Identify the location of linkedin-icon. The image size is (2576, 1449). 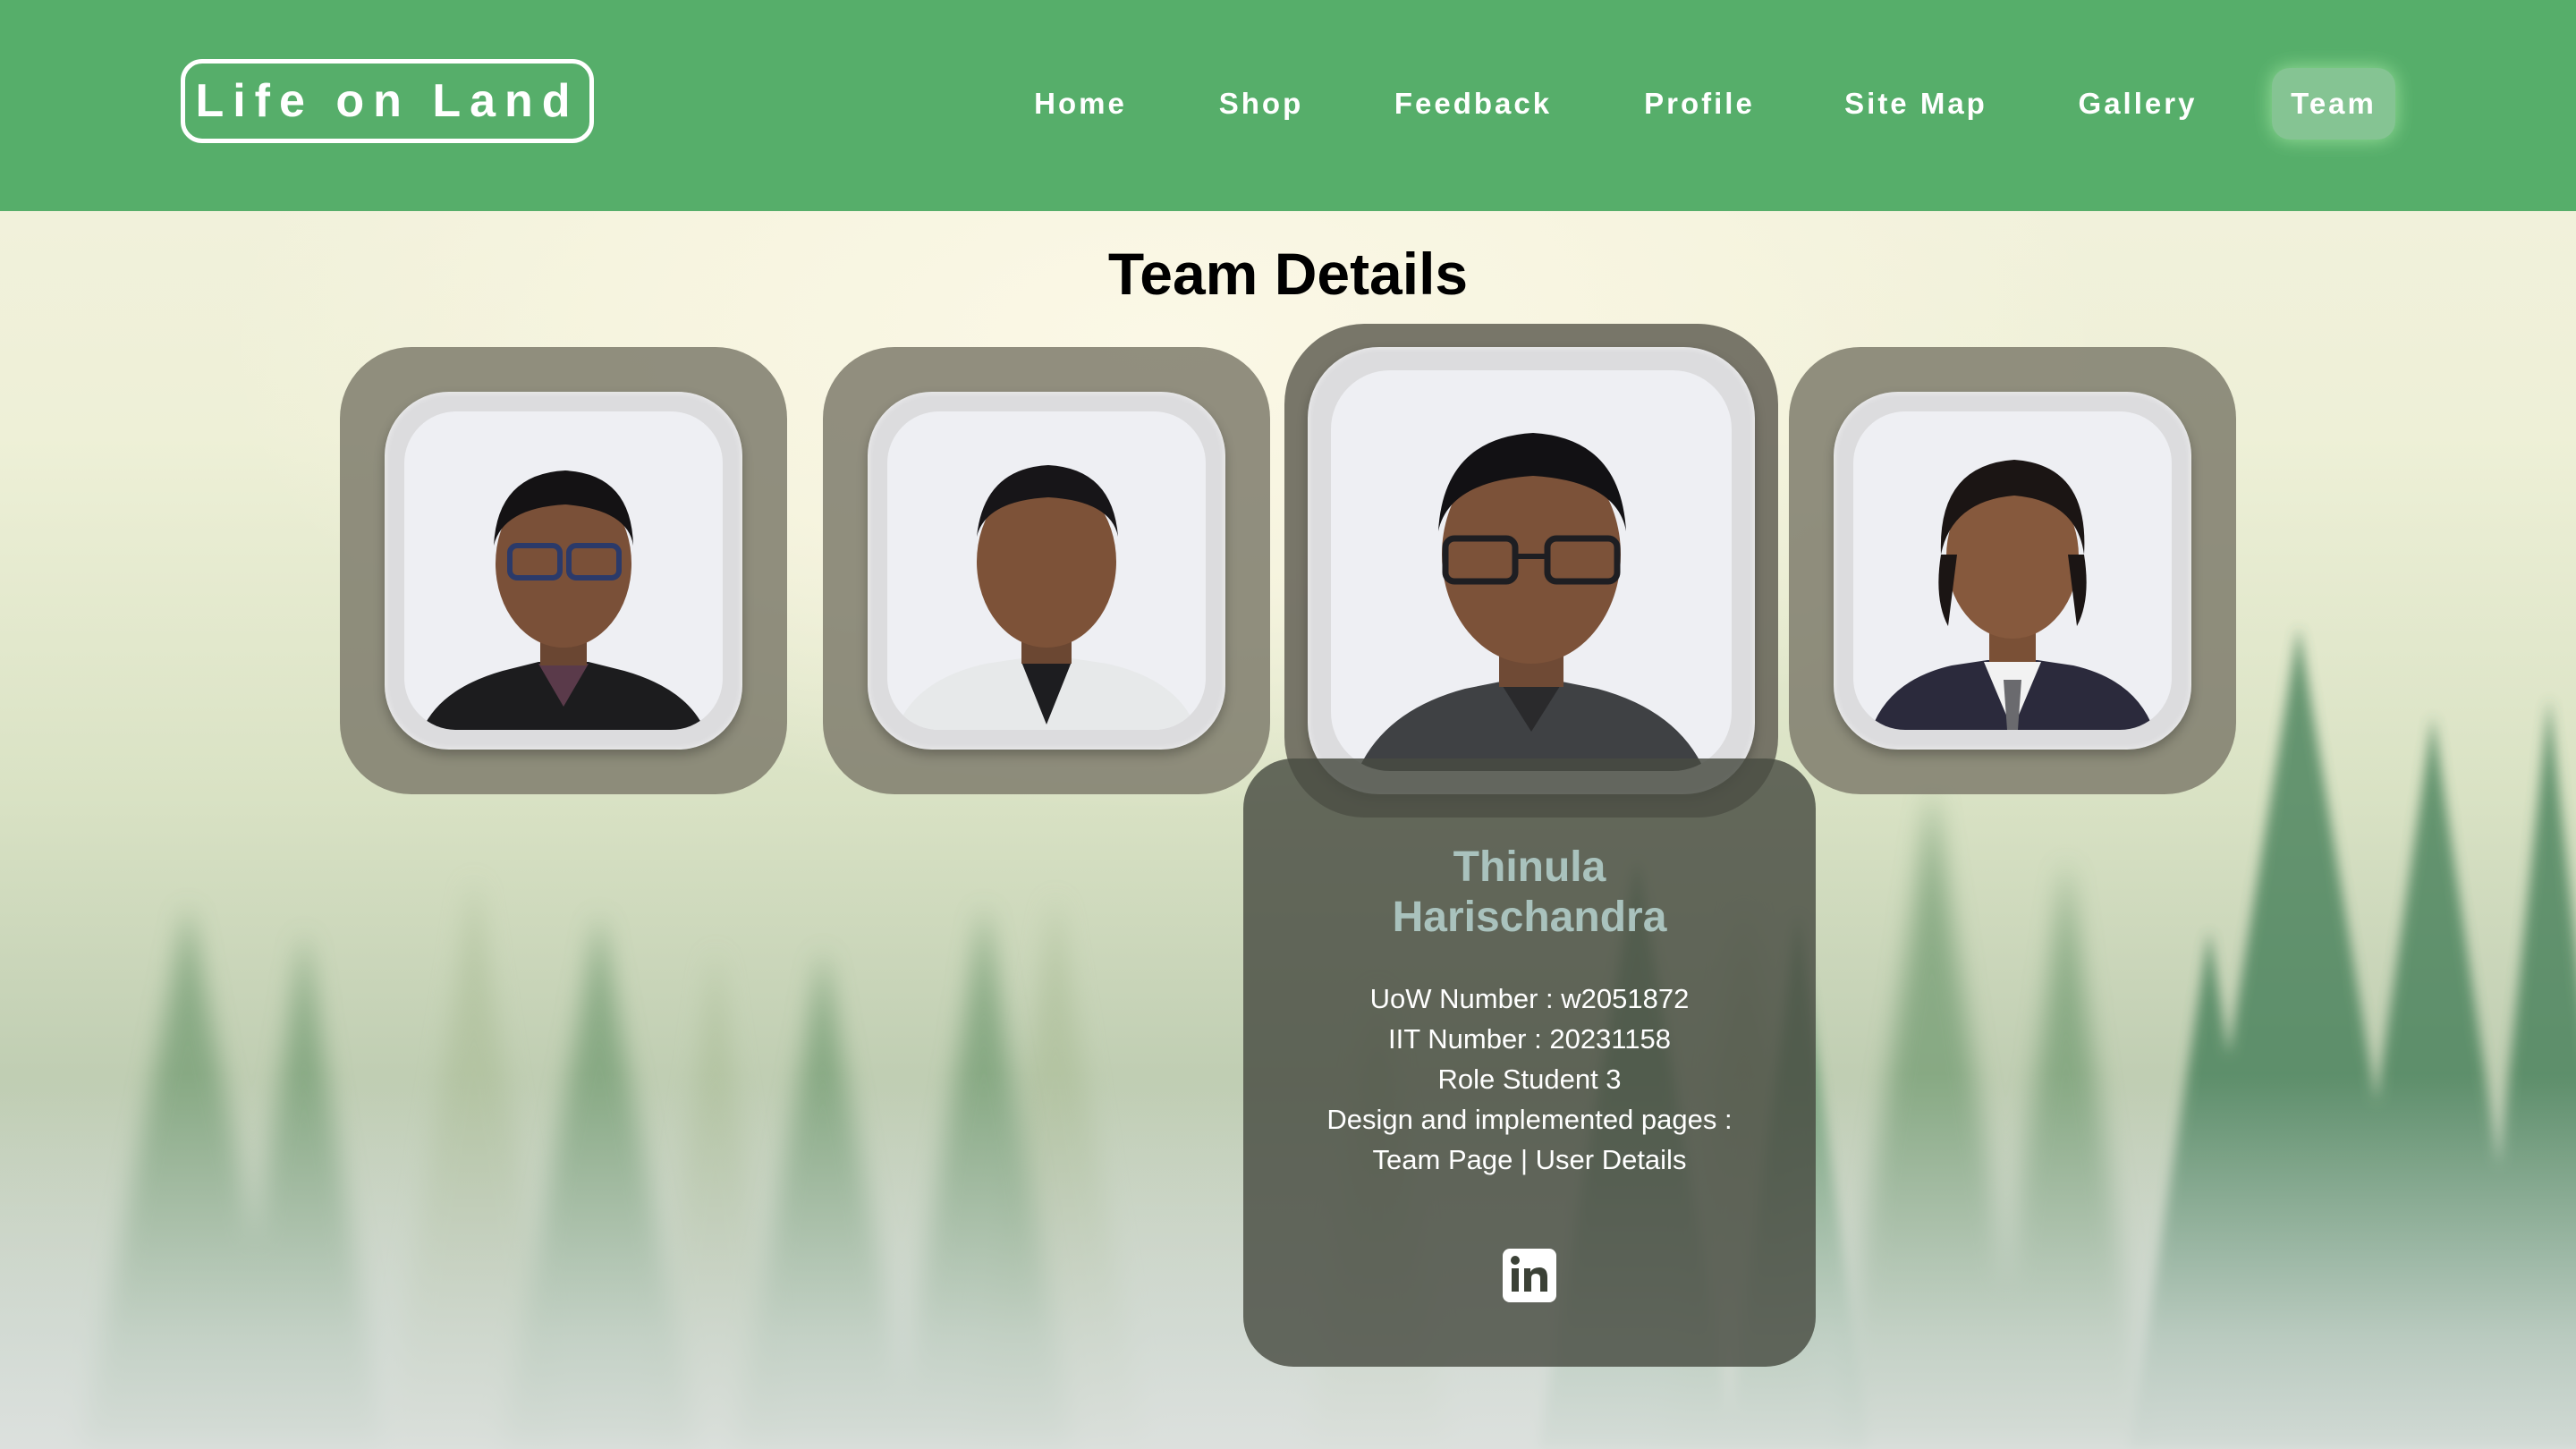
(1529, 1275).